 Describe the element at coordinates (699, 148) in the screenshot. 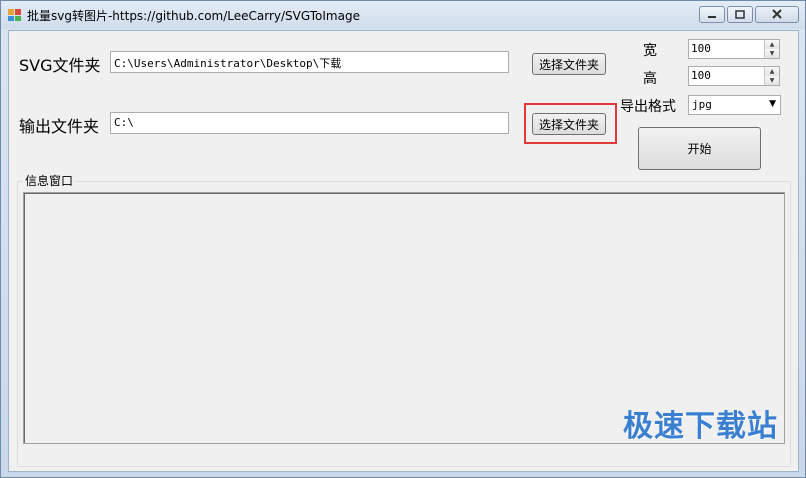

I see `start-button: 开始` at that location.